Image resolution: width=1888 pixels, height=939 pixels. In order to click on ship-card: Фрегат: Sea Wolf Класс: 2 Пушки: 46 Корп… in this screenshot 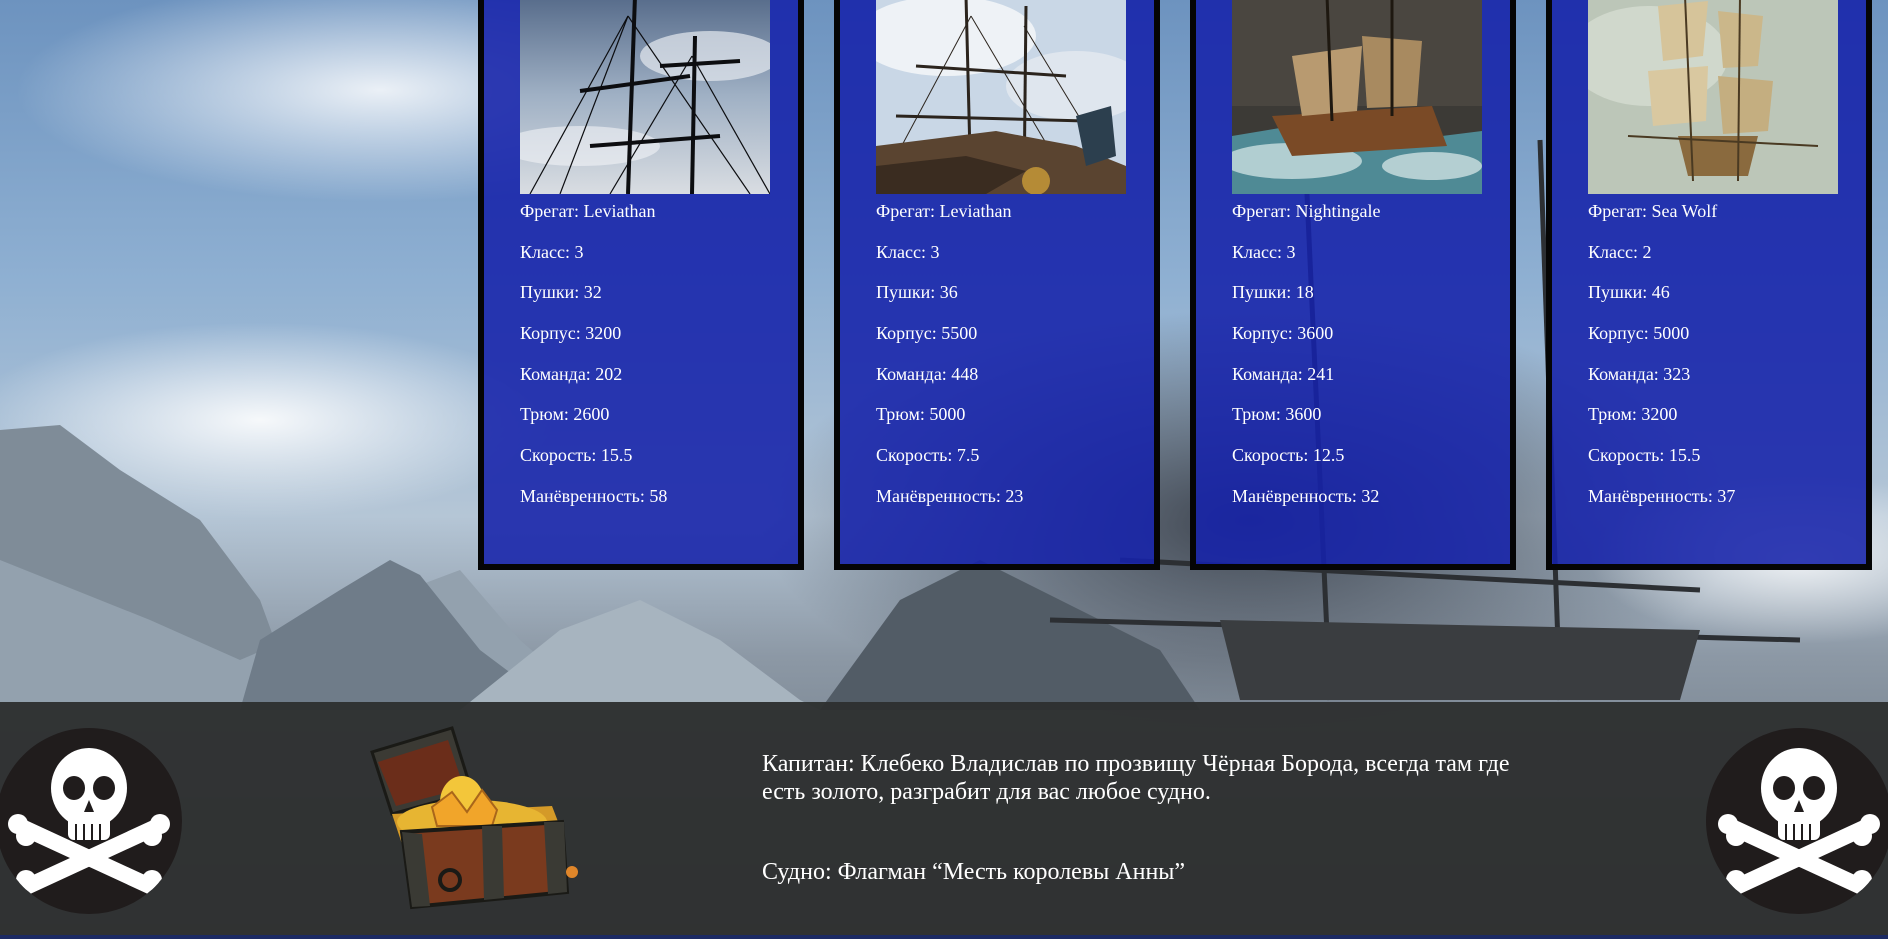, I will do `click(1709, 285)`.